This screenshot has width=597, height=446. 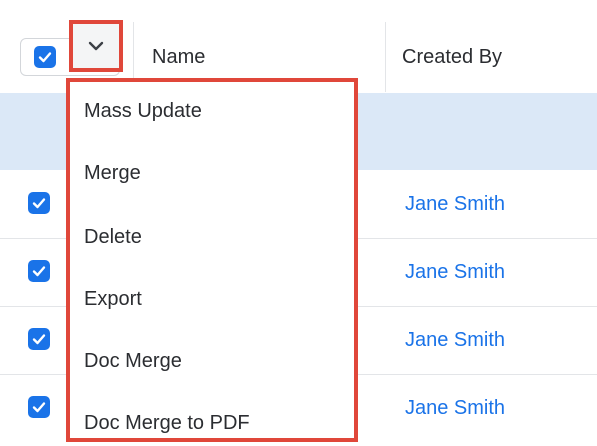 What do you see at coordinates (113, 237) in the screenshot?
I see `menu-item-delete: Delete` at bounding box center [113, 237].